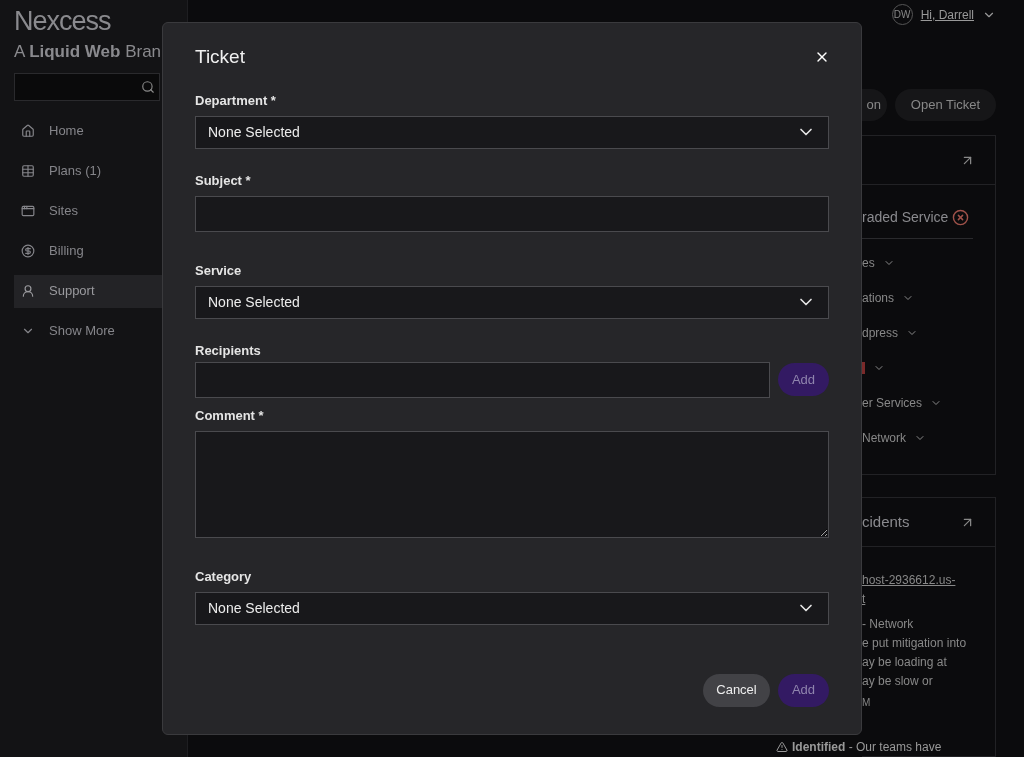 This screenshot has width=1024, height=757. What do you see at coordinates (886, 521) in the screenshot?
I see `incidents-title: cidents` at bounding box center [886, 521].